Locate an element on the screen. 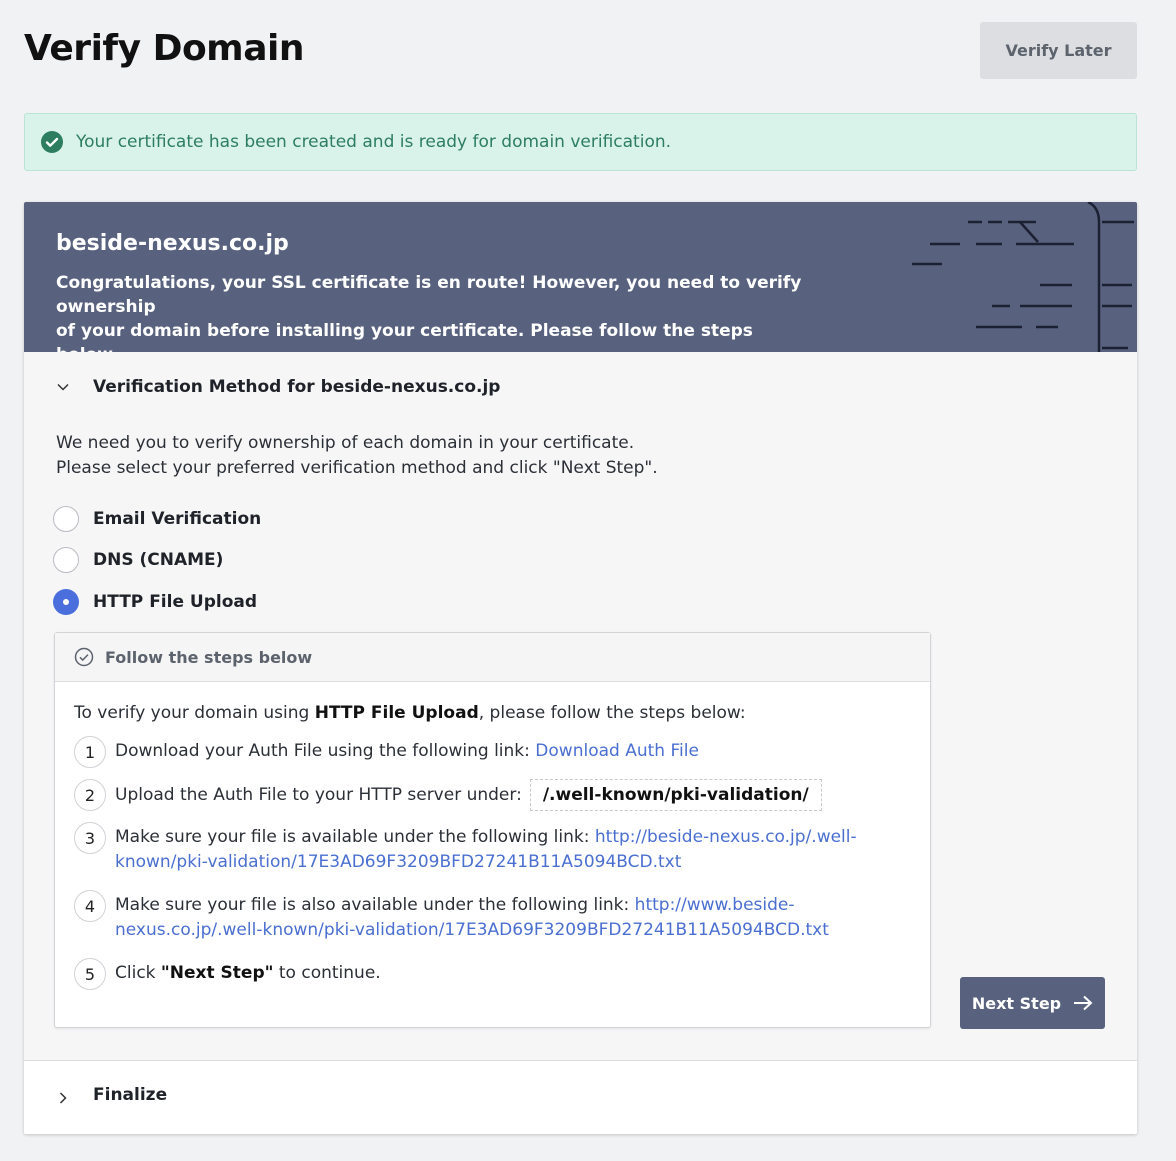 Image resolution: width=1176 pixels, height=1161 pixels. radio-label-email: Email Verification is located at coordinates (177, 519).